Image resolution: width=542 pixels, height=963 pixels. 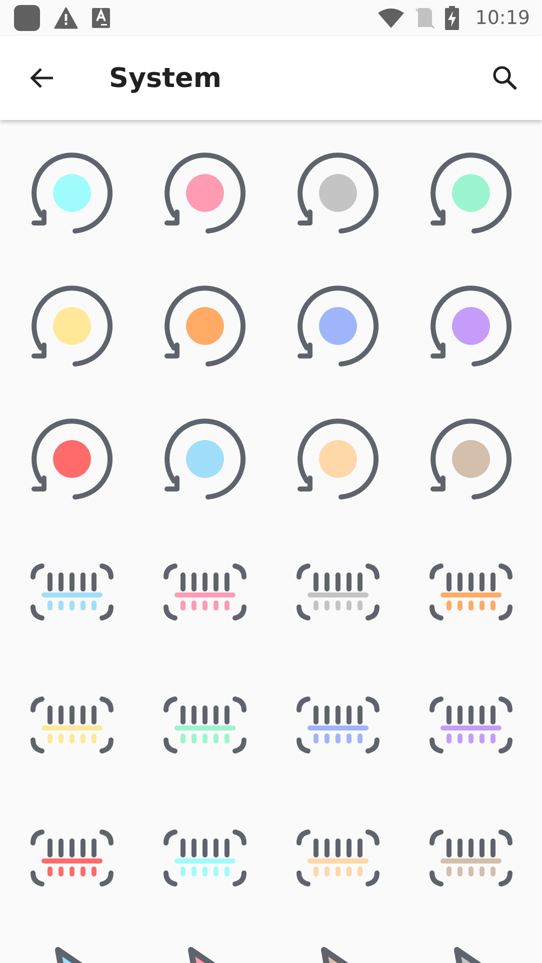 I want to click on search-icon, so click(x=505, y=78).